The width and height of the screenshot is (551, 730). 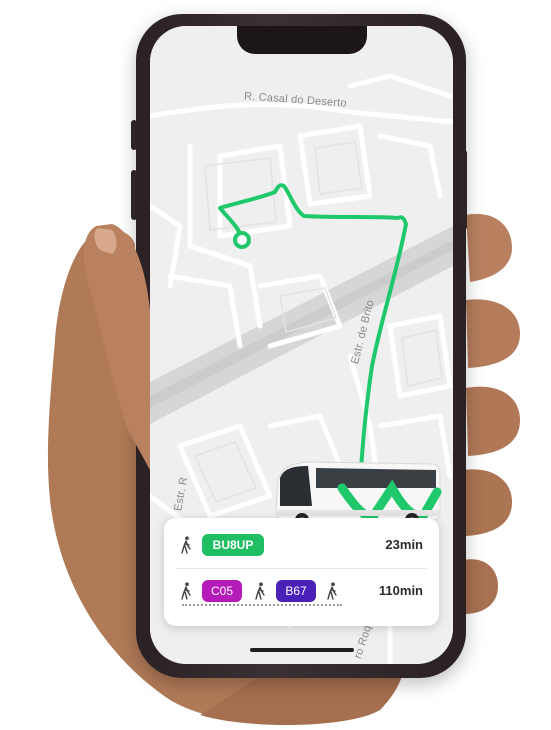 What do you see at coordinates (296, 591) in the screenshot?
I see `route-badge-b67: B67` at bounding box center [296, 591].